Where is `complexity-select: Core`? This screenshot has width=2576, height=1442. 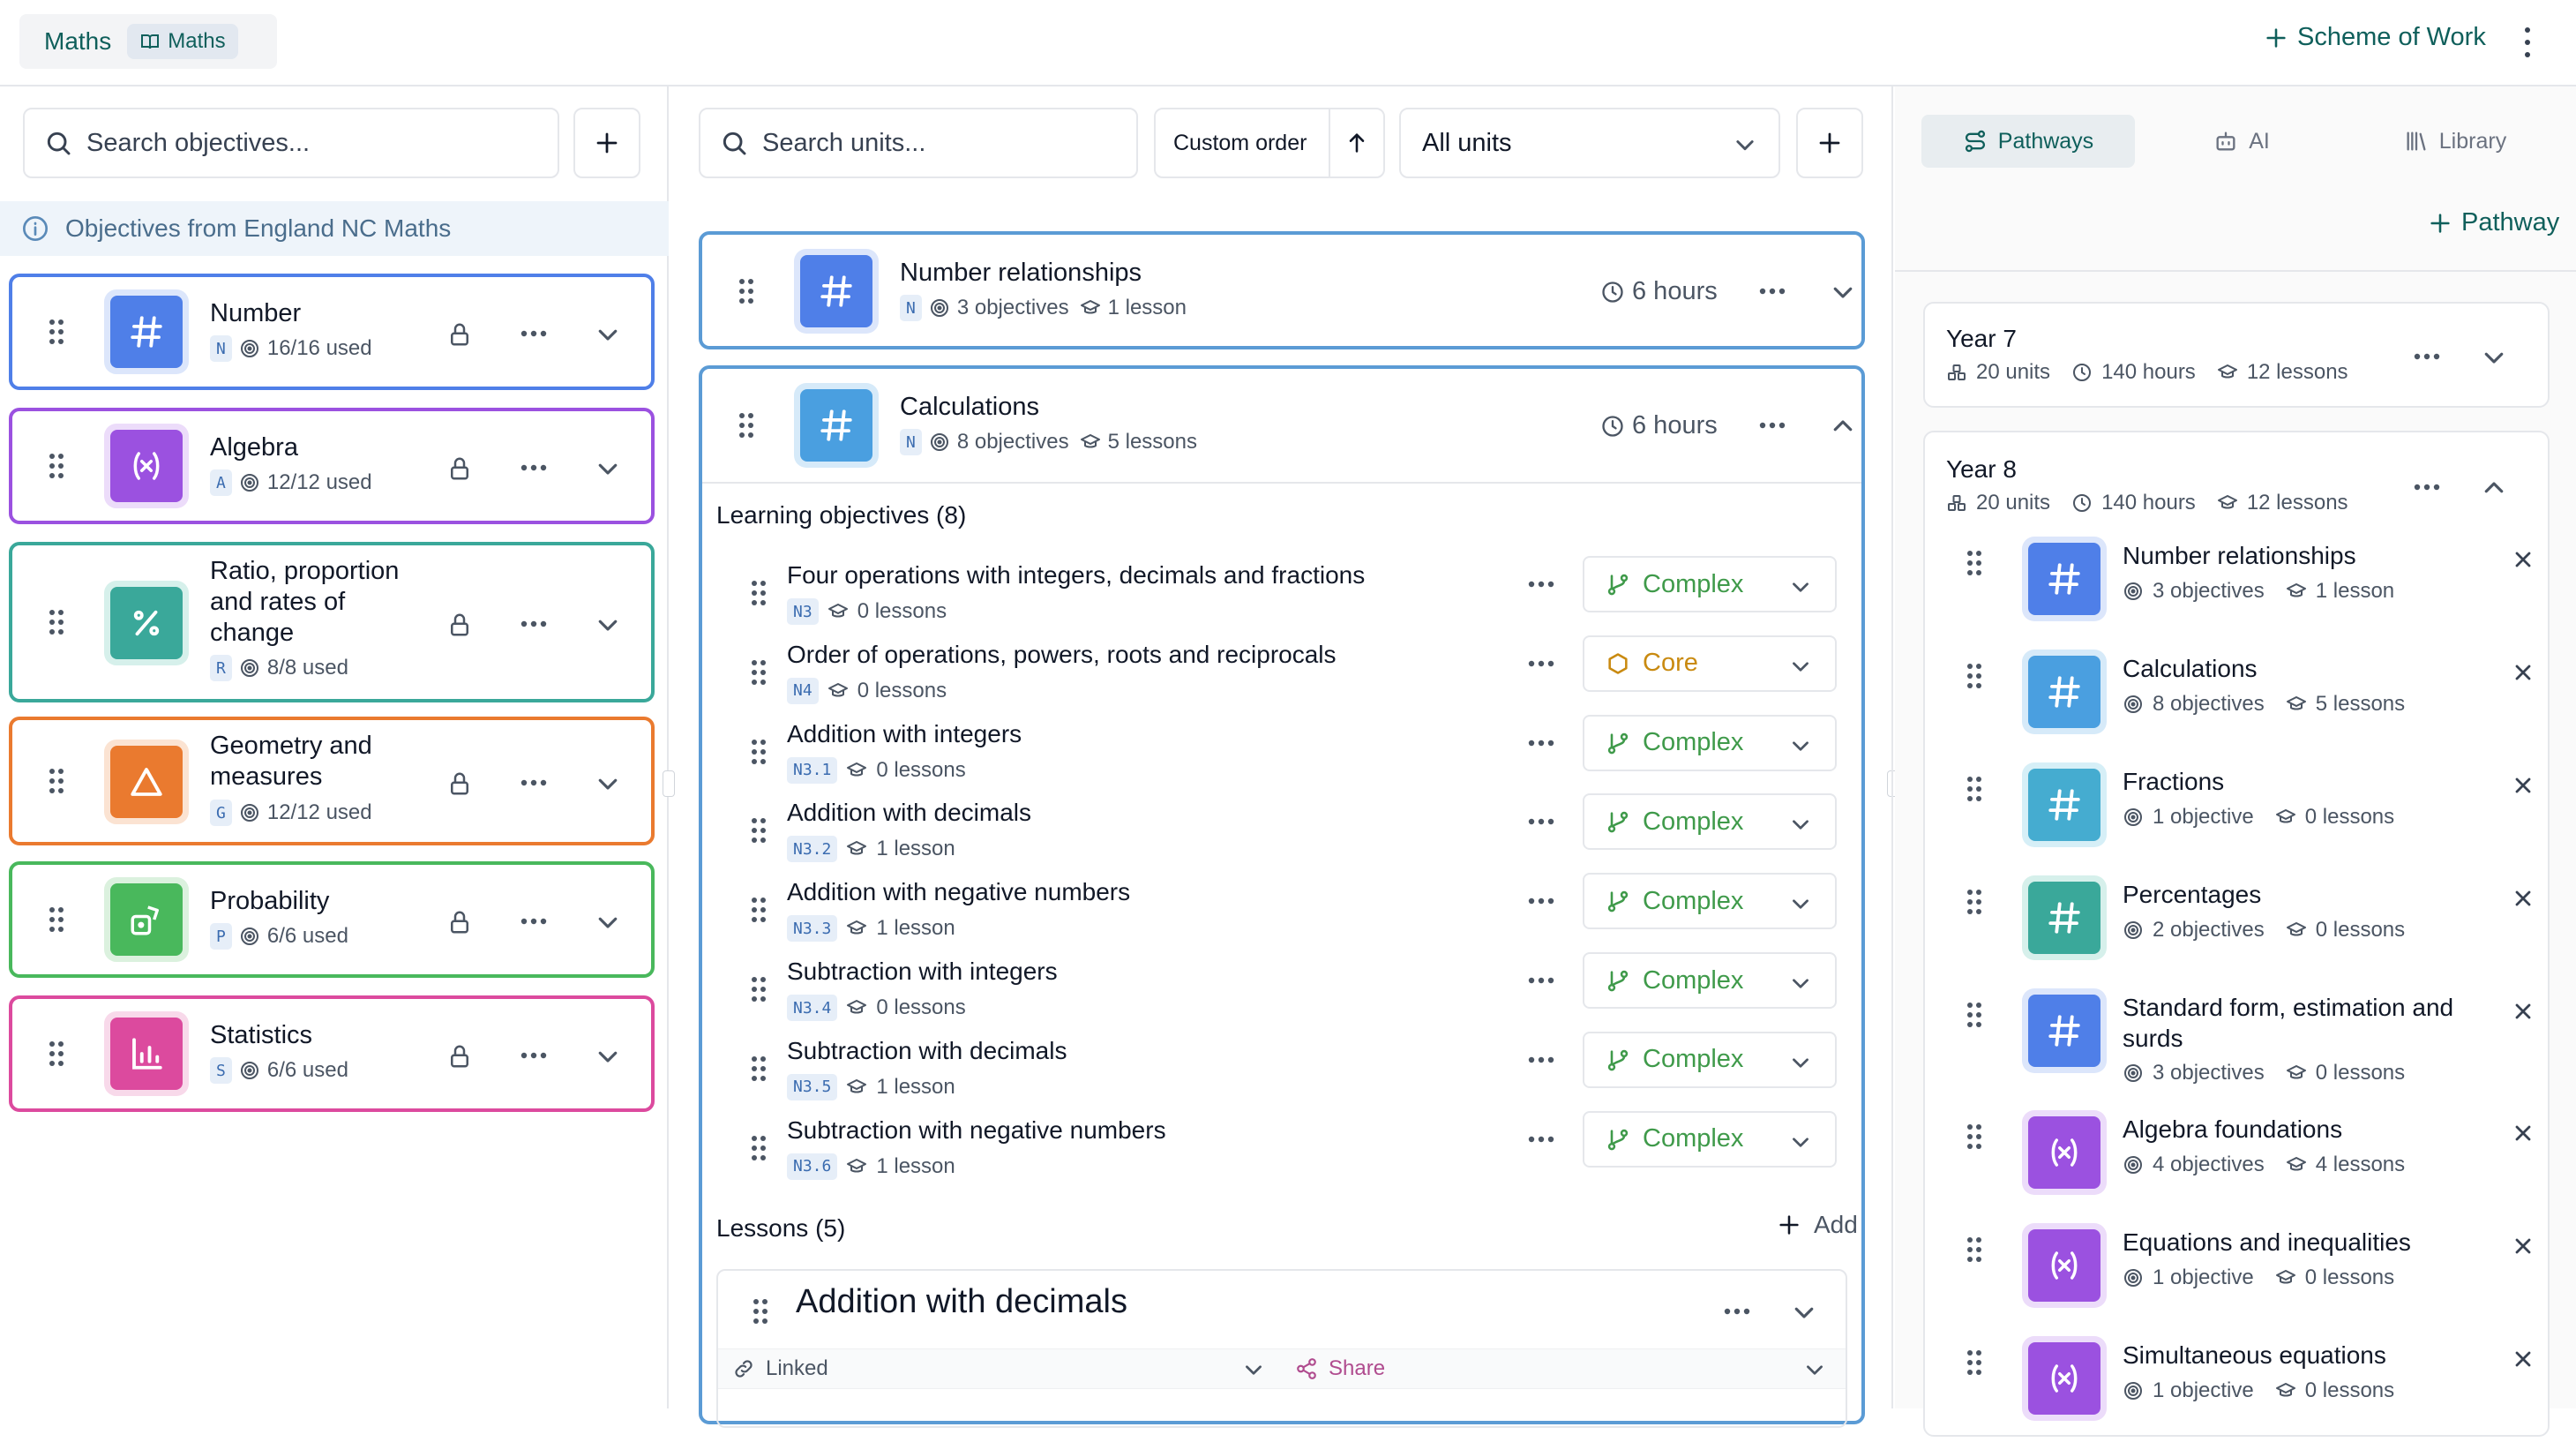
complexity-select: Core is located at coordinates (1710, 663).